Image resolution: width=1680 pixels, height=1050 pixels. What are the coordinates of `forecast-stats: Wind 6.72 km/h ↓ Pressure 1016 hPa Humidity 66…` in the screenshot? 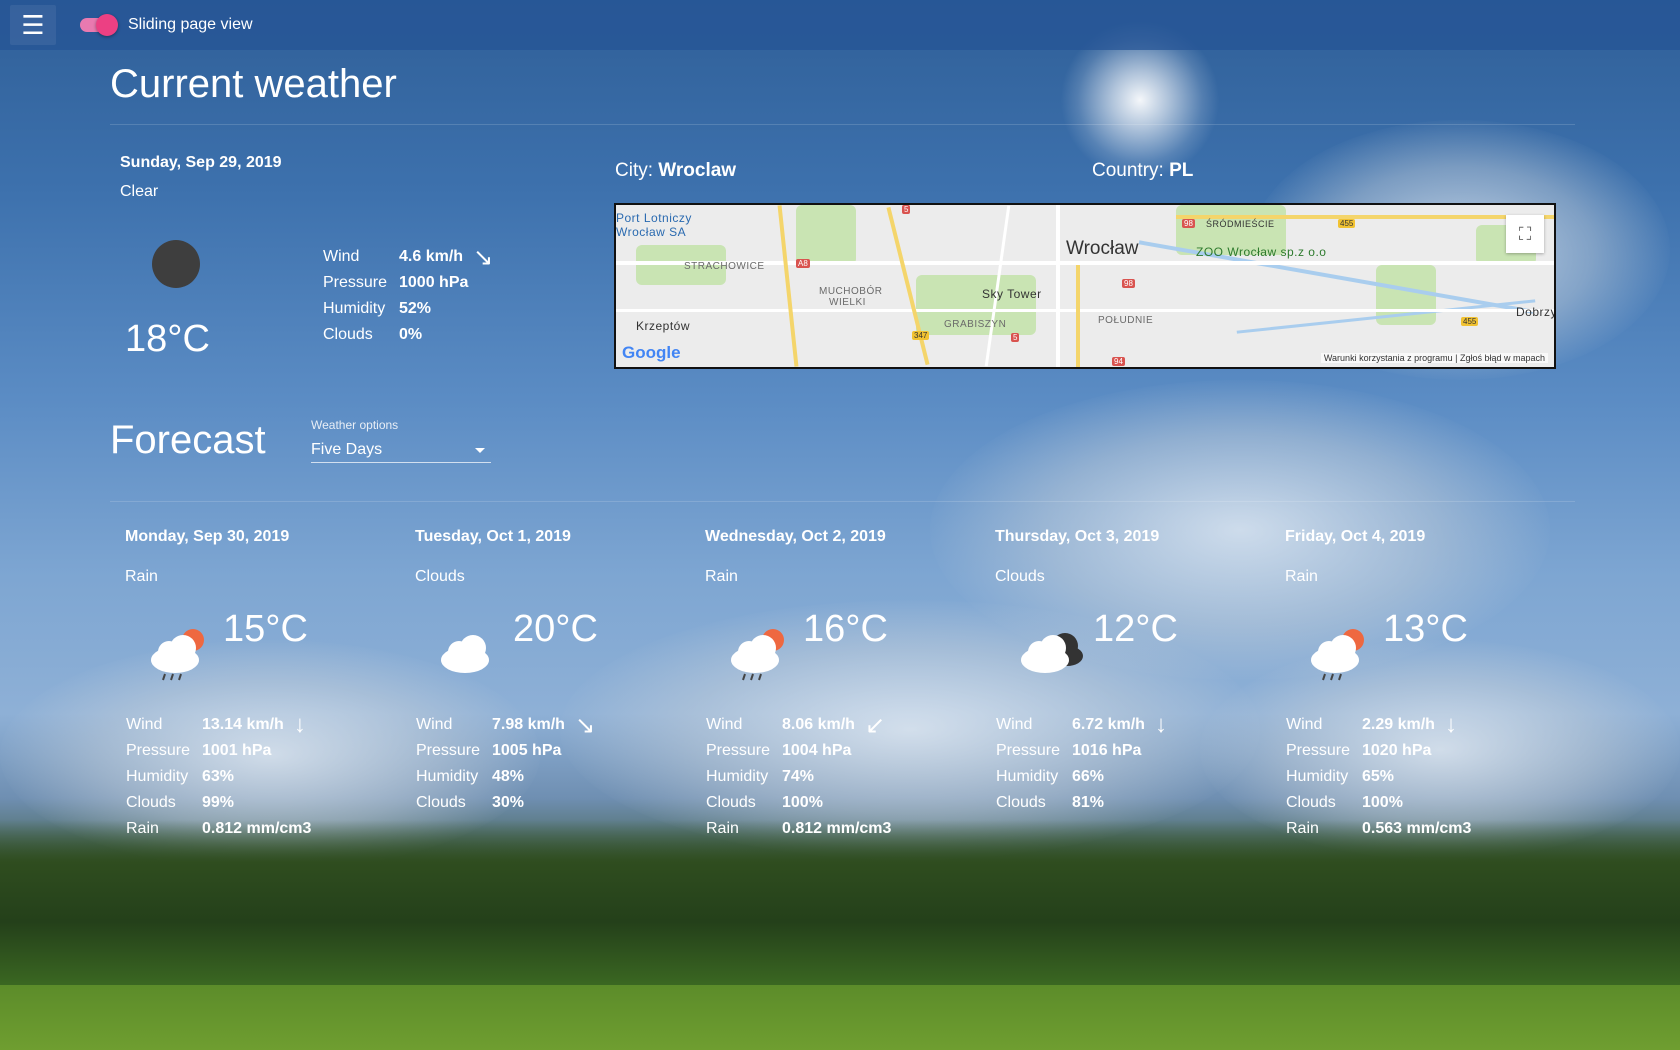 It's located at (1081, 763).